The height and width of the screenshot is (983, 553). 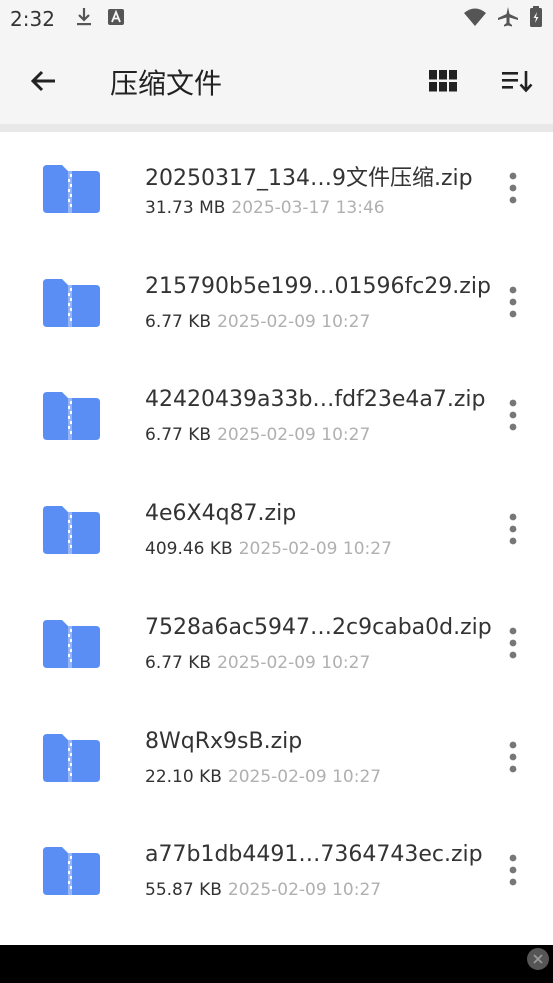 What do you see at coordinates (315, 400) in the screenshot?
I see `file-name: 42420439a33b…fdf23e4a7.zip` at bounding box center [315, 400].